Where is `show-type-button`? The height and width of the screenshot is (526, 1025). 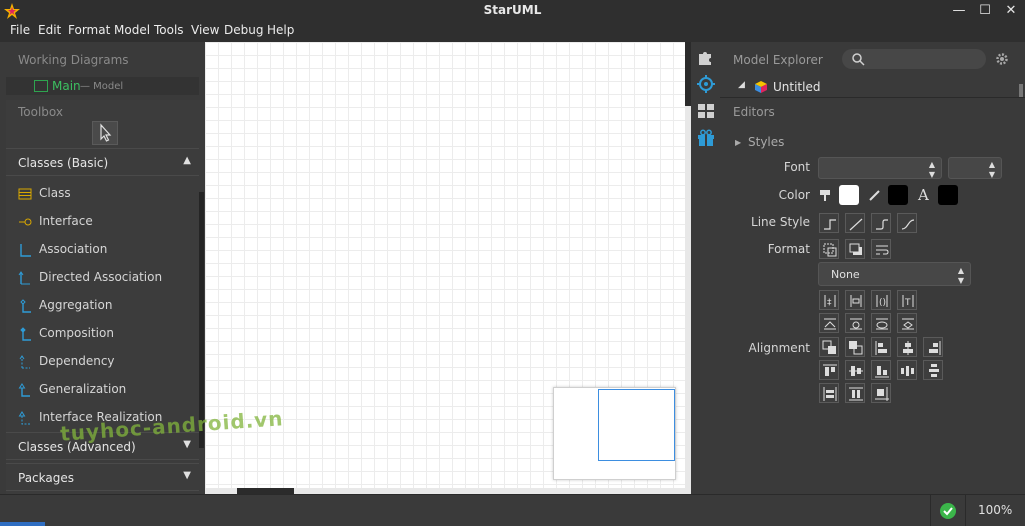
show-type-button is located at coordinates (907, 323).